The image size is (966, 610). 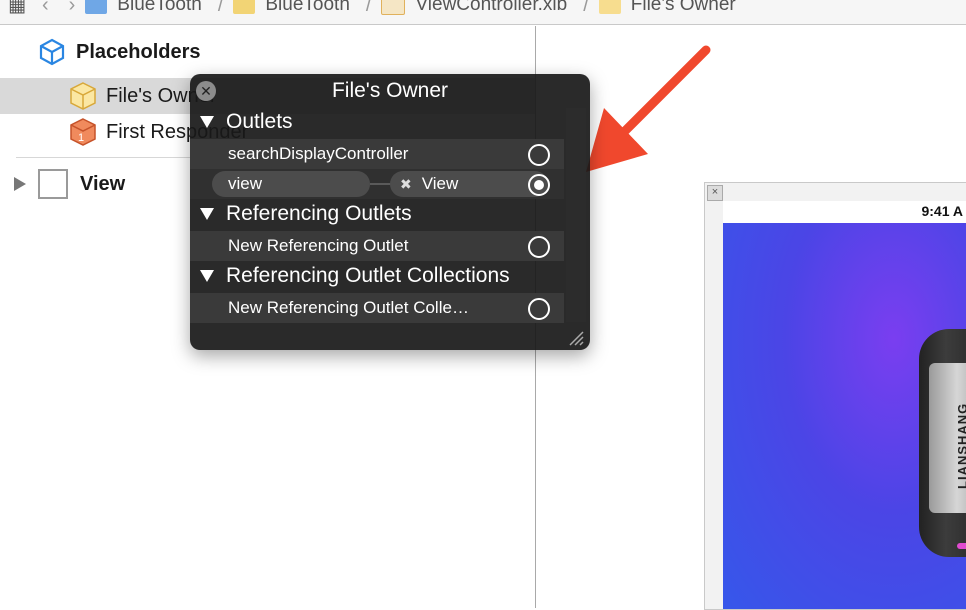 I want to click on popup-scrollbar, so click(x=576, y=215).